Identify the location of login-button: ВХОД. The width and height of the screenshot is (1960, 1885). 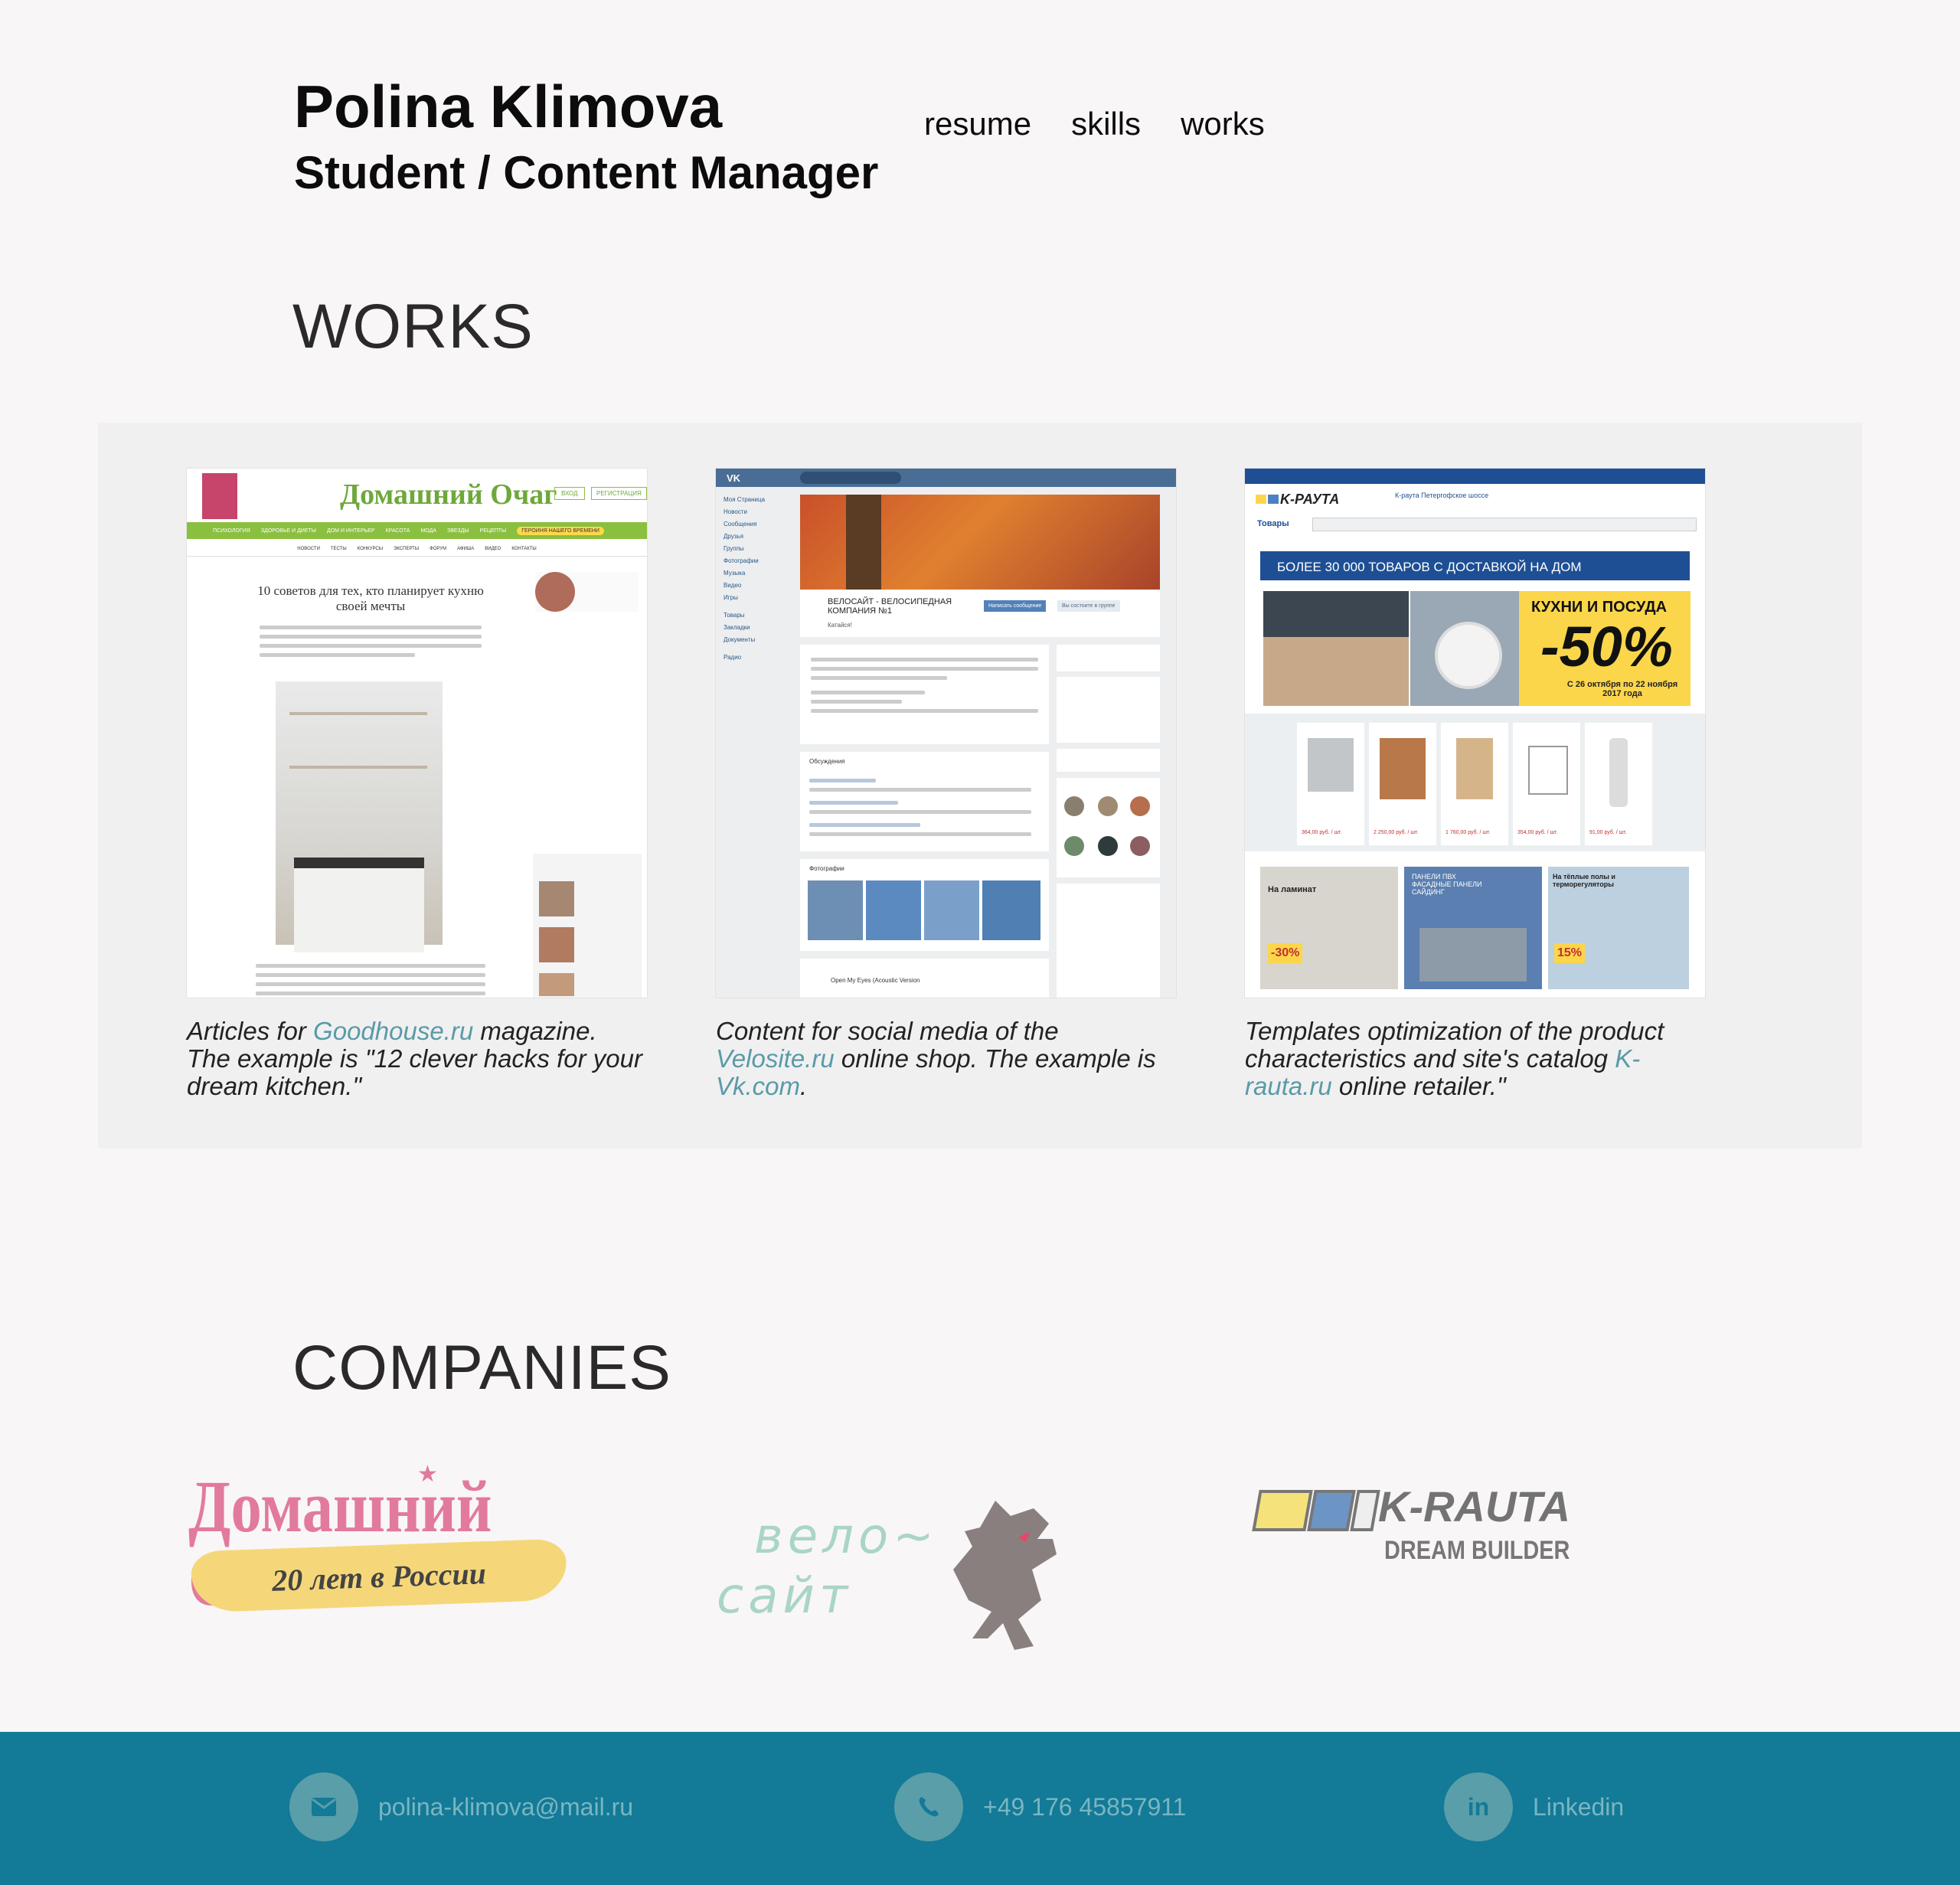
(569, 493).